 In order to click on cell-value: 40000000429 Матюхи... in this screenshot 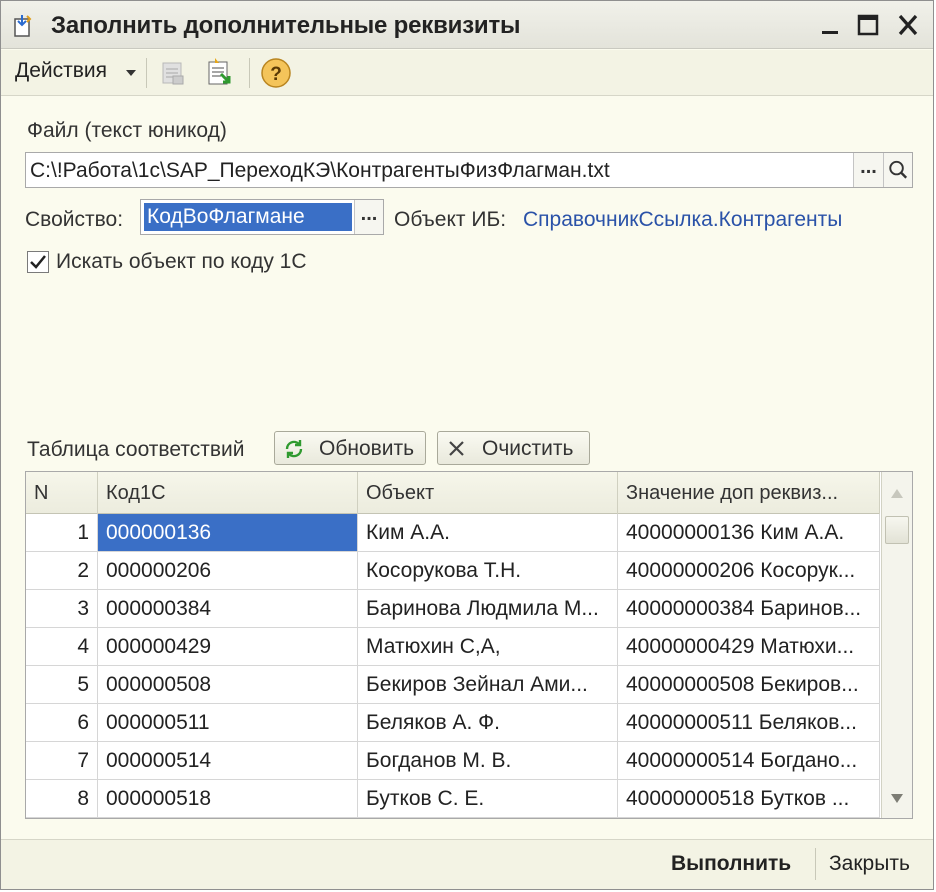, I will do `click(749, 646)`.